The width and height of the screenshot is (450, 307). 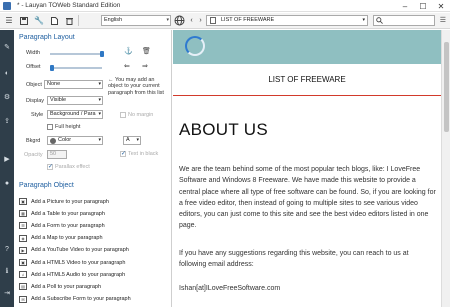 I want to click on site-header: LIST OF FREEWARE, so click(x=307, y=80).